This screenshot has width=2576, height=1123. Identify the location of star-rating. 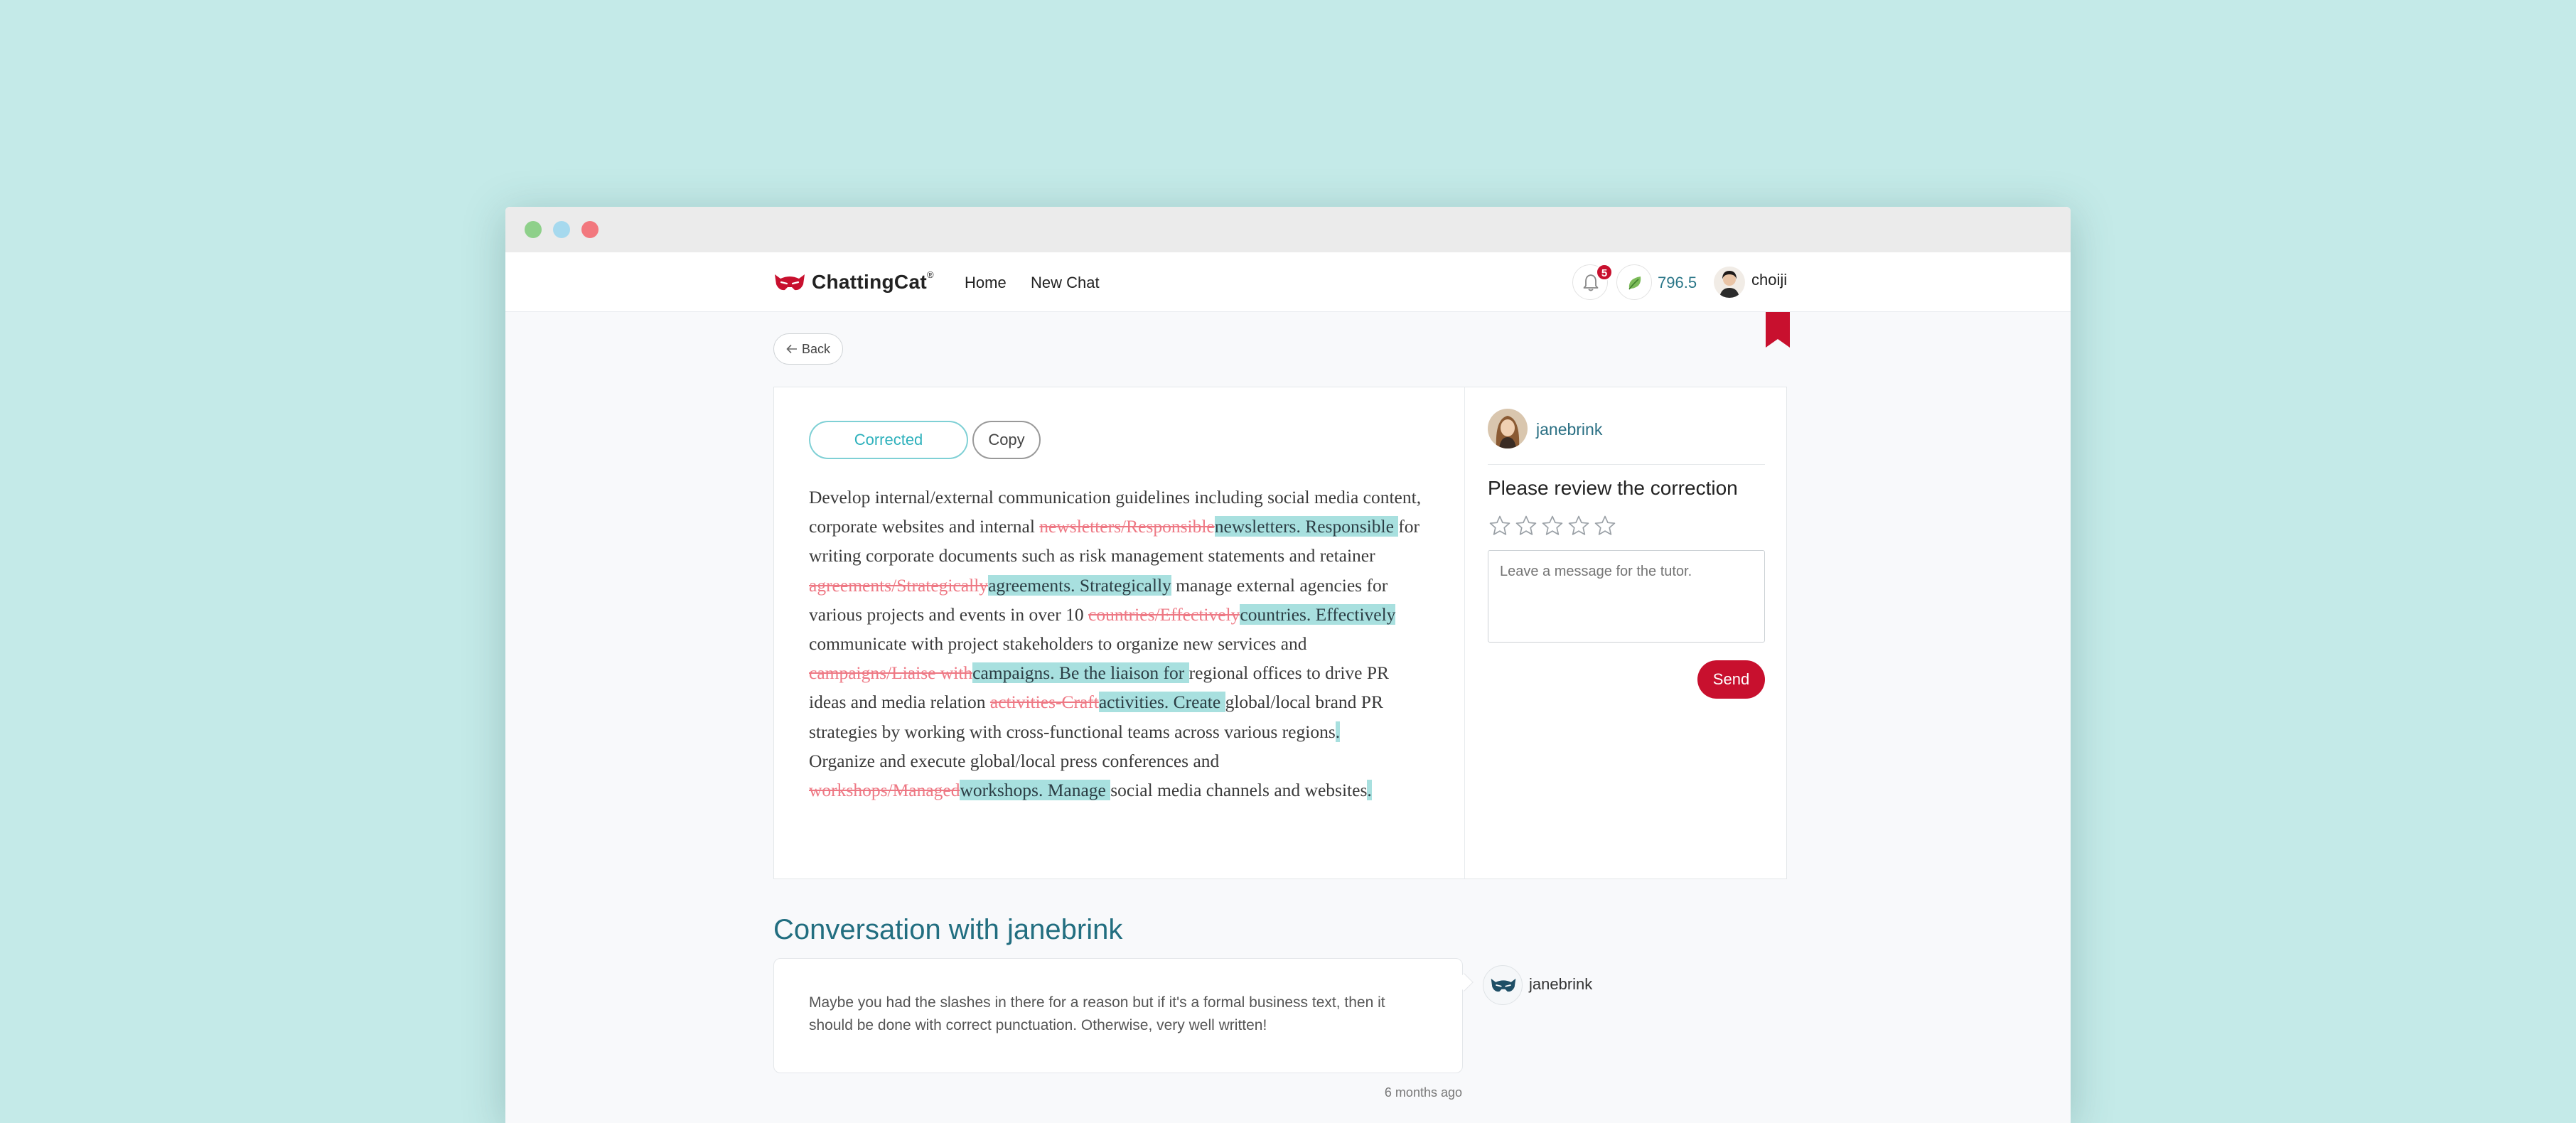
(1552, 526).